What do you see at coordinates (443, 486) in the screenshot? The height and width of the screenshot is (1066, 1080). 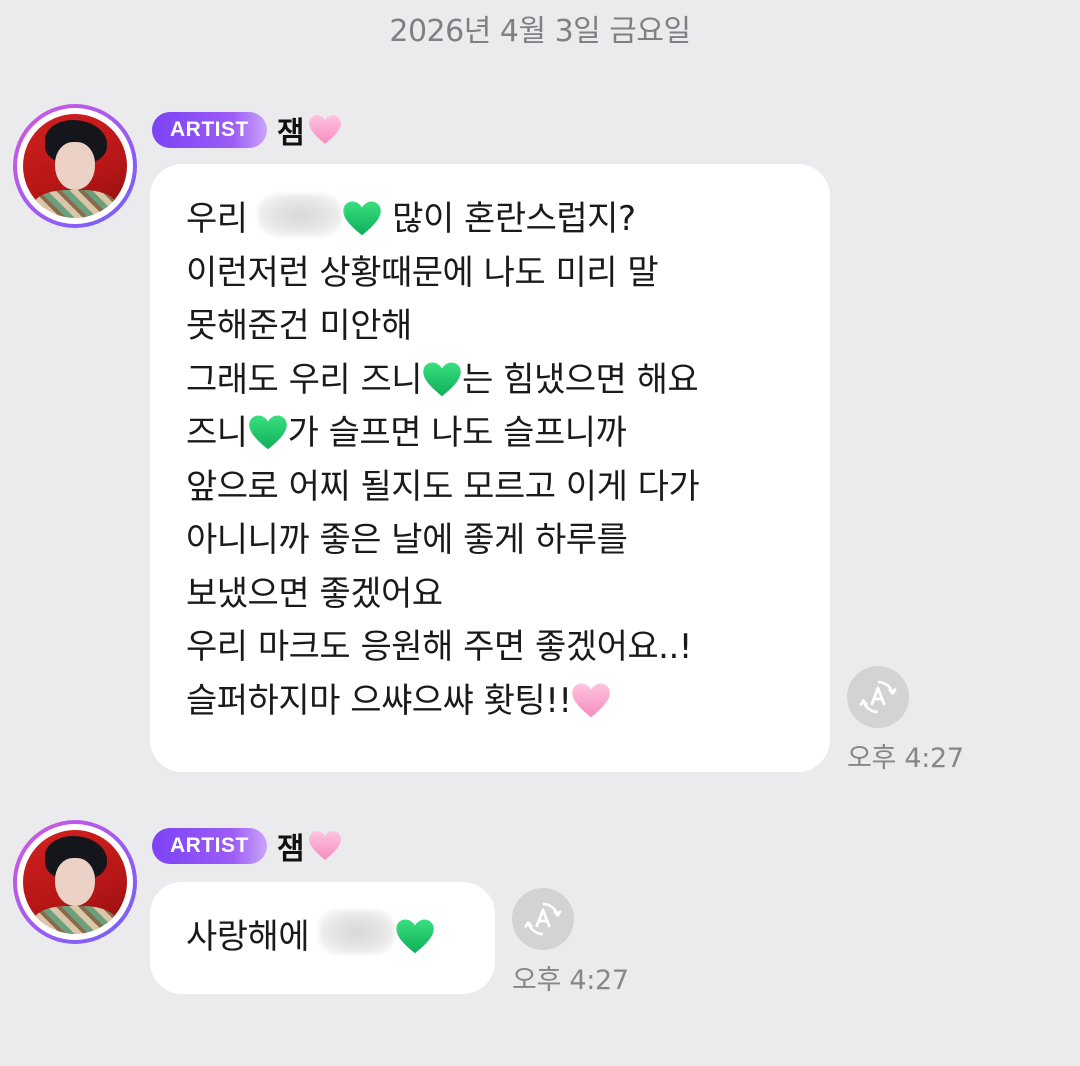 I see `message-line: 앞으로 어찌 될지도 모르고 이게 다가` at bounding box center [443, 486].